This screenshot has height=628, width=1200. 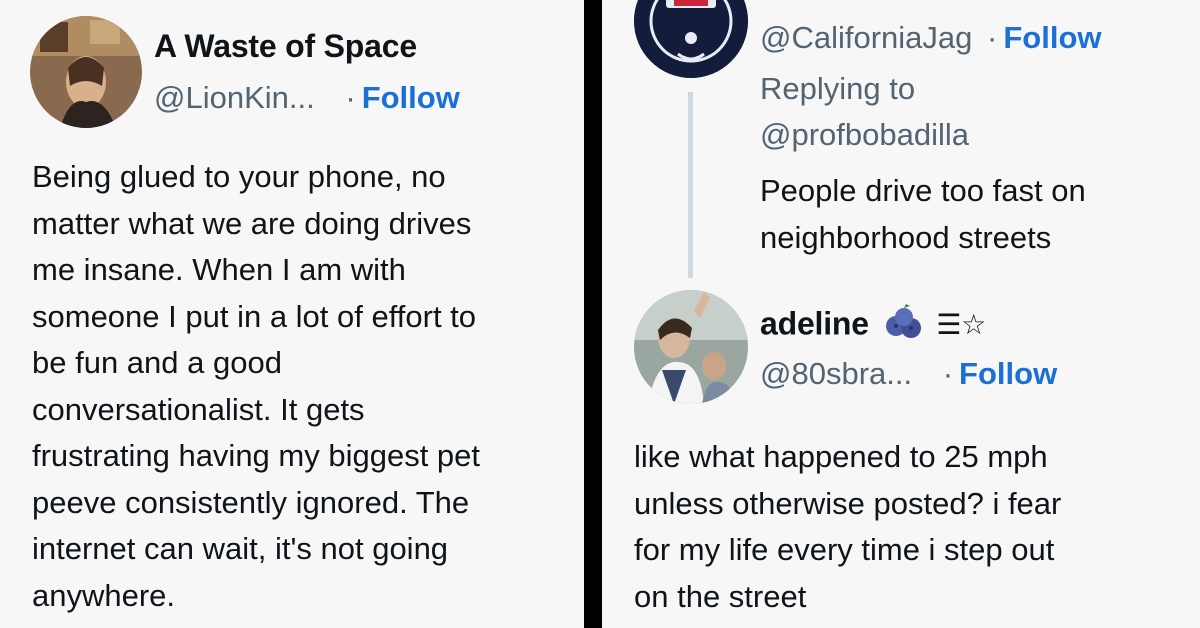 I want to click on handle-row: @80sbra... · Follow, so click(x=908, y=374).